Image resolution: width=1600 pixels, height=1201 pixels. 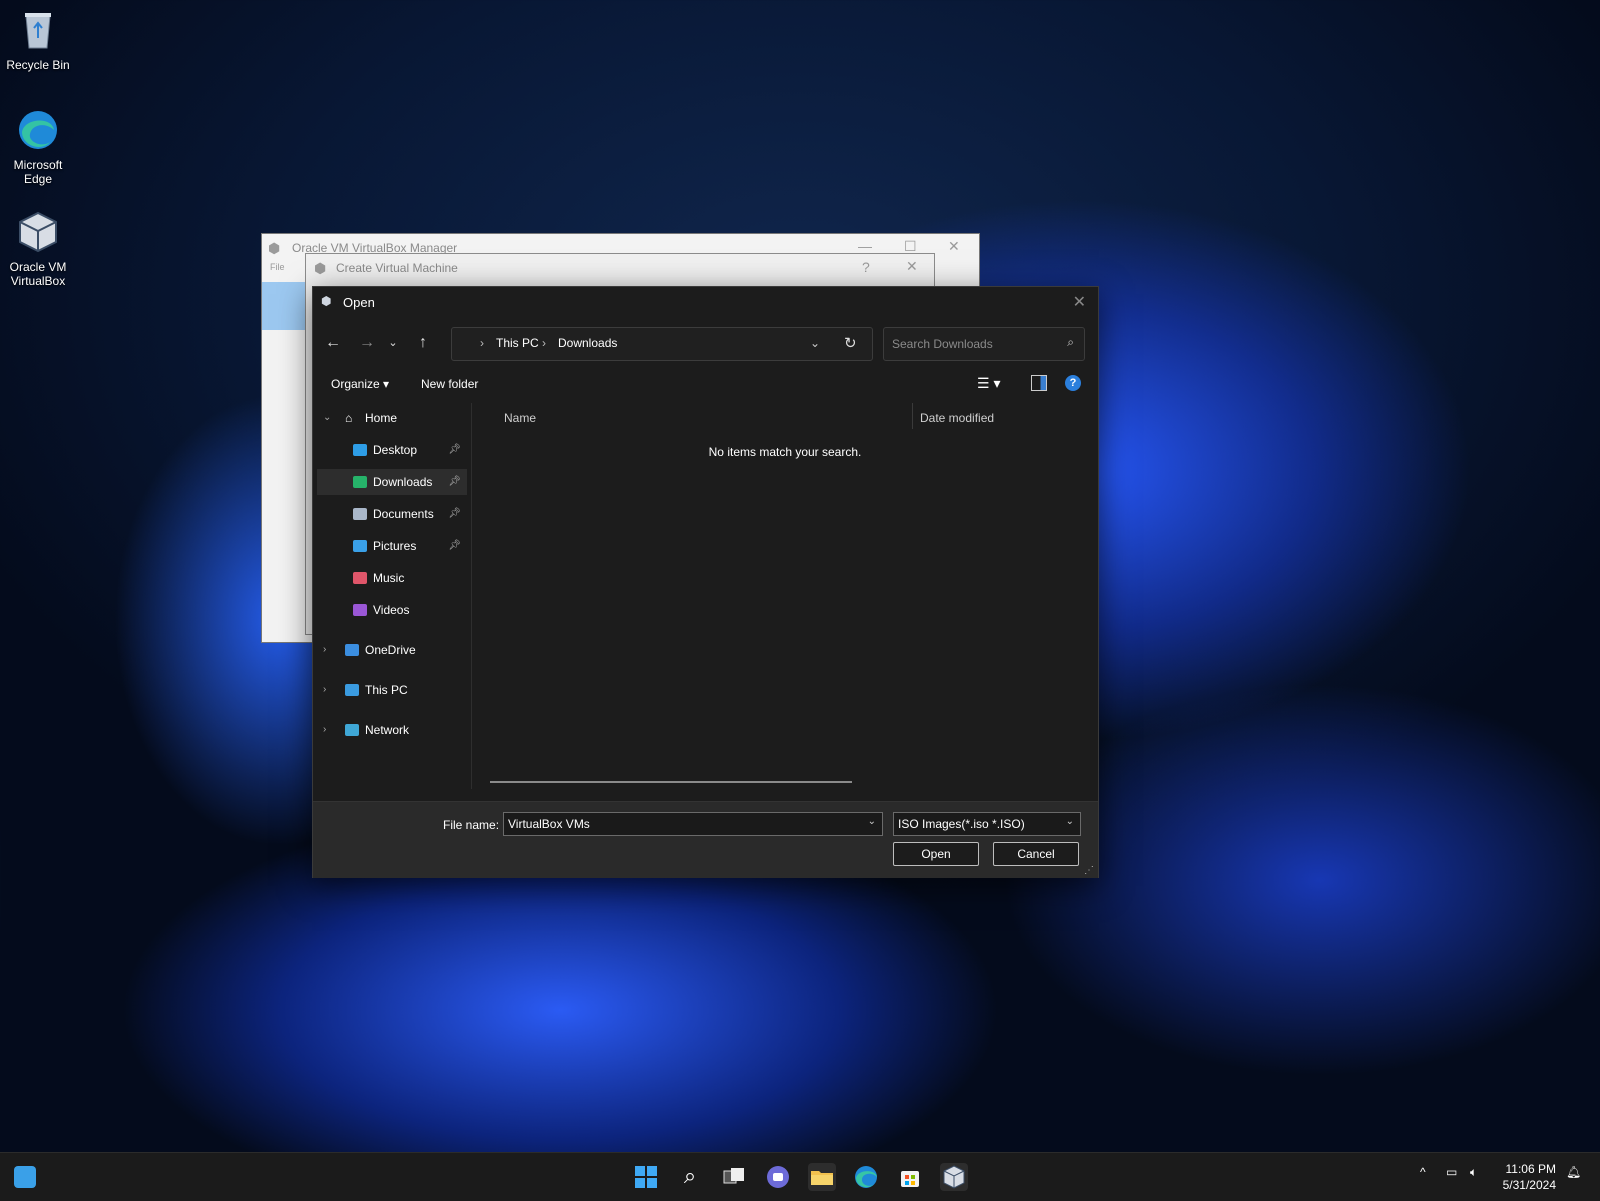 What do you see at coordinates (671, 782) in the screenshot?
I see `horizontal-scrollbar` at bounding box center [671, 782].